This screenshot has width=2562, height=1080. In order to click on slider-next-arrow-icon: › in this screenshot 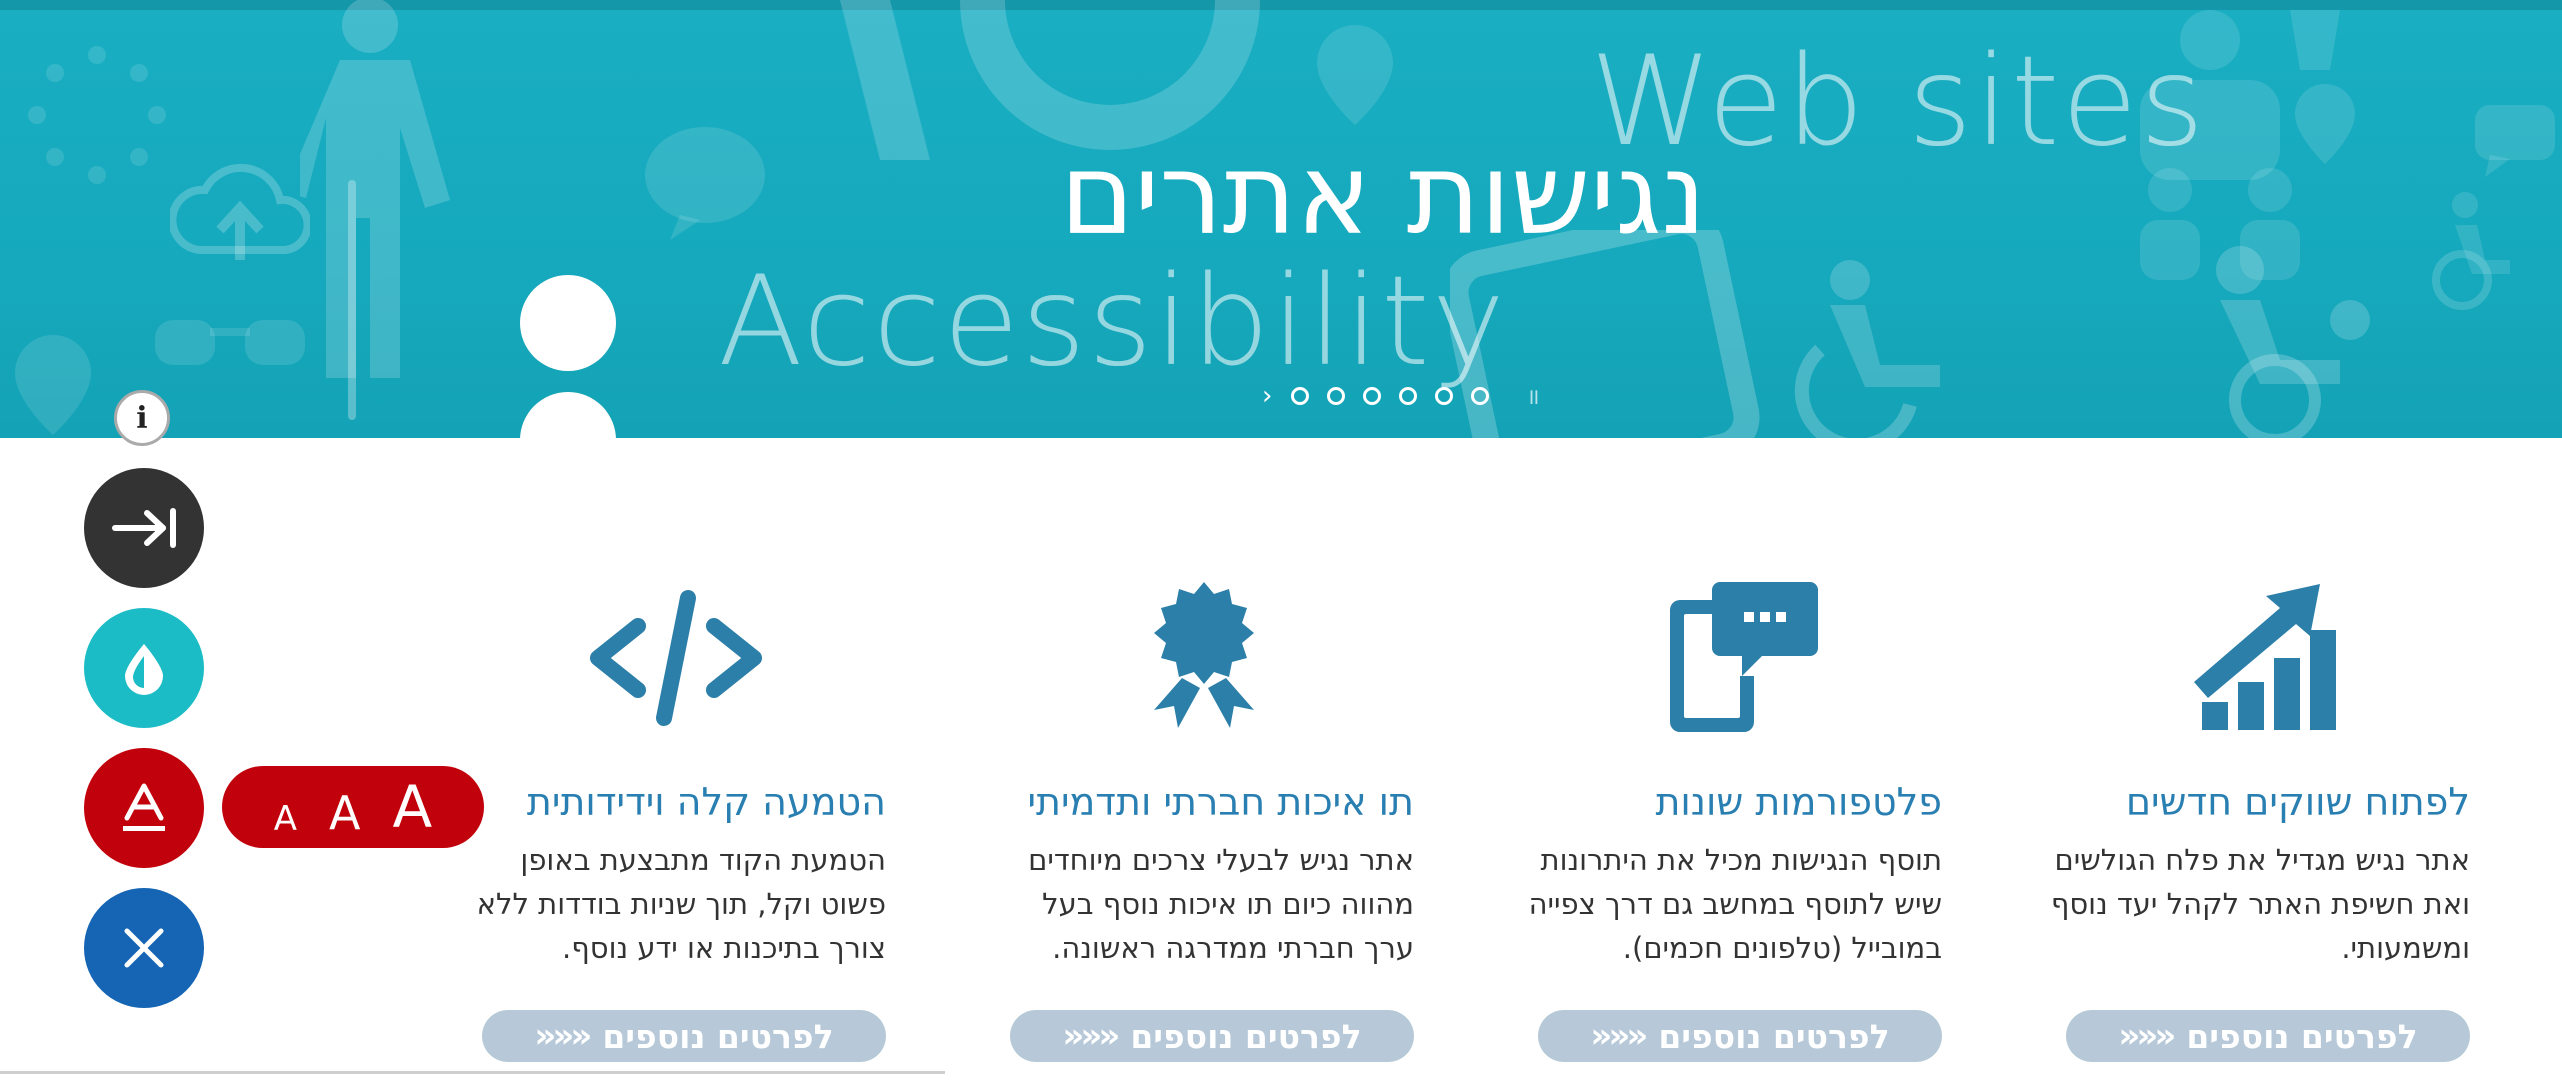, I will do `click(1267, 396)`.